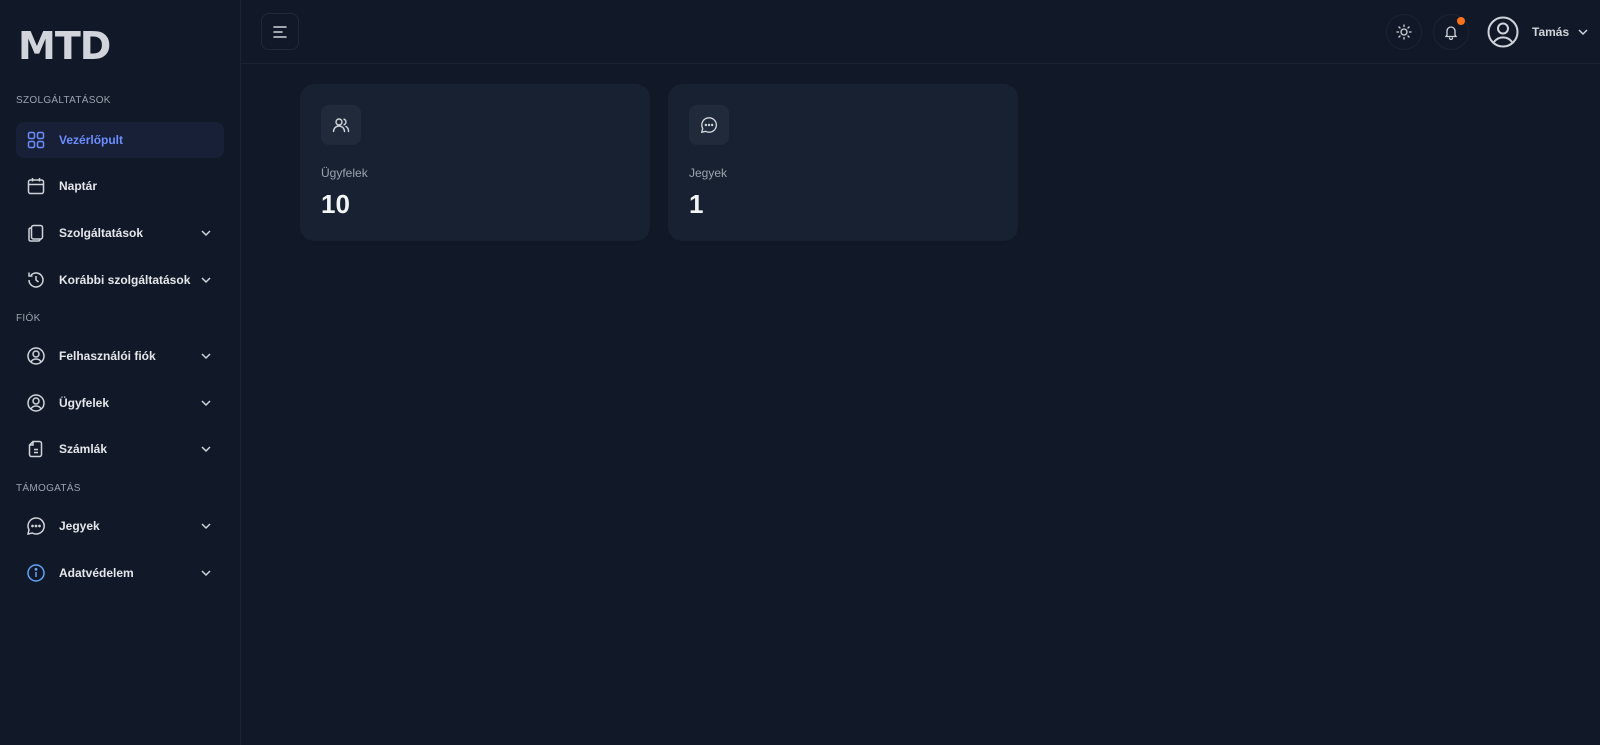 This screenshot has width=1600, height=745. Describe the element at coordinates (125, 280) in the screenshot. I see `sidebar-item-label: Korábbi szolgáltatások` at that location.